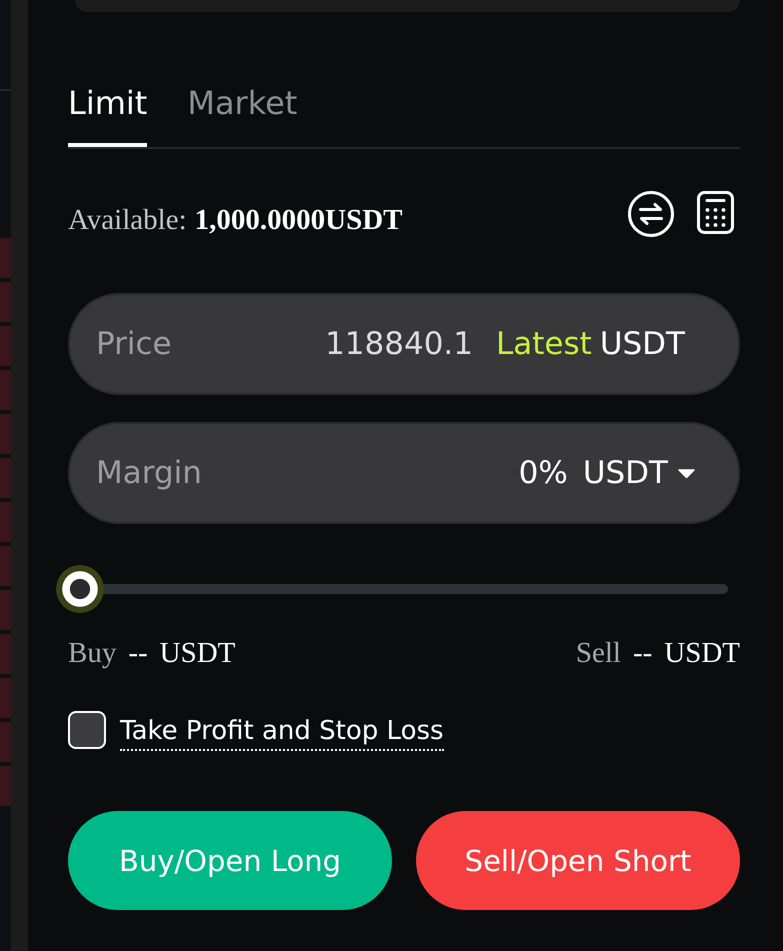 The width and height of the screenshot is (783, 951). Describe the element at coordinates (282, 733) in the screenshot. I see `tpsl-label: Take Profit and Stop Loss` at that location.